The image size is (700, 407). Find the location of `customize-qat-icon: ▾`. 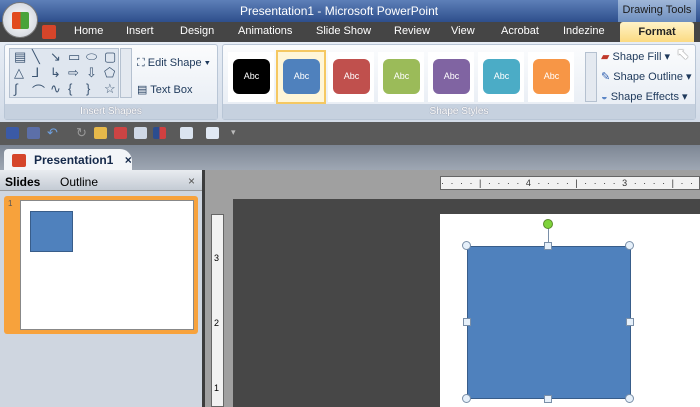

customize-qat-icon: ▾ is located at coordinates (237, 133).